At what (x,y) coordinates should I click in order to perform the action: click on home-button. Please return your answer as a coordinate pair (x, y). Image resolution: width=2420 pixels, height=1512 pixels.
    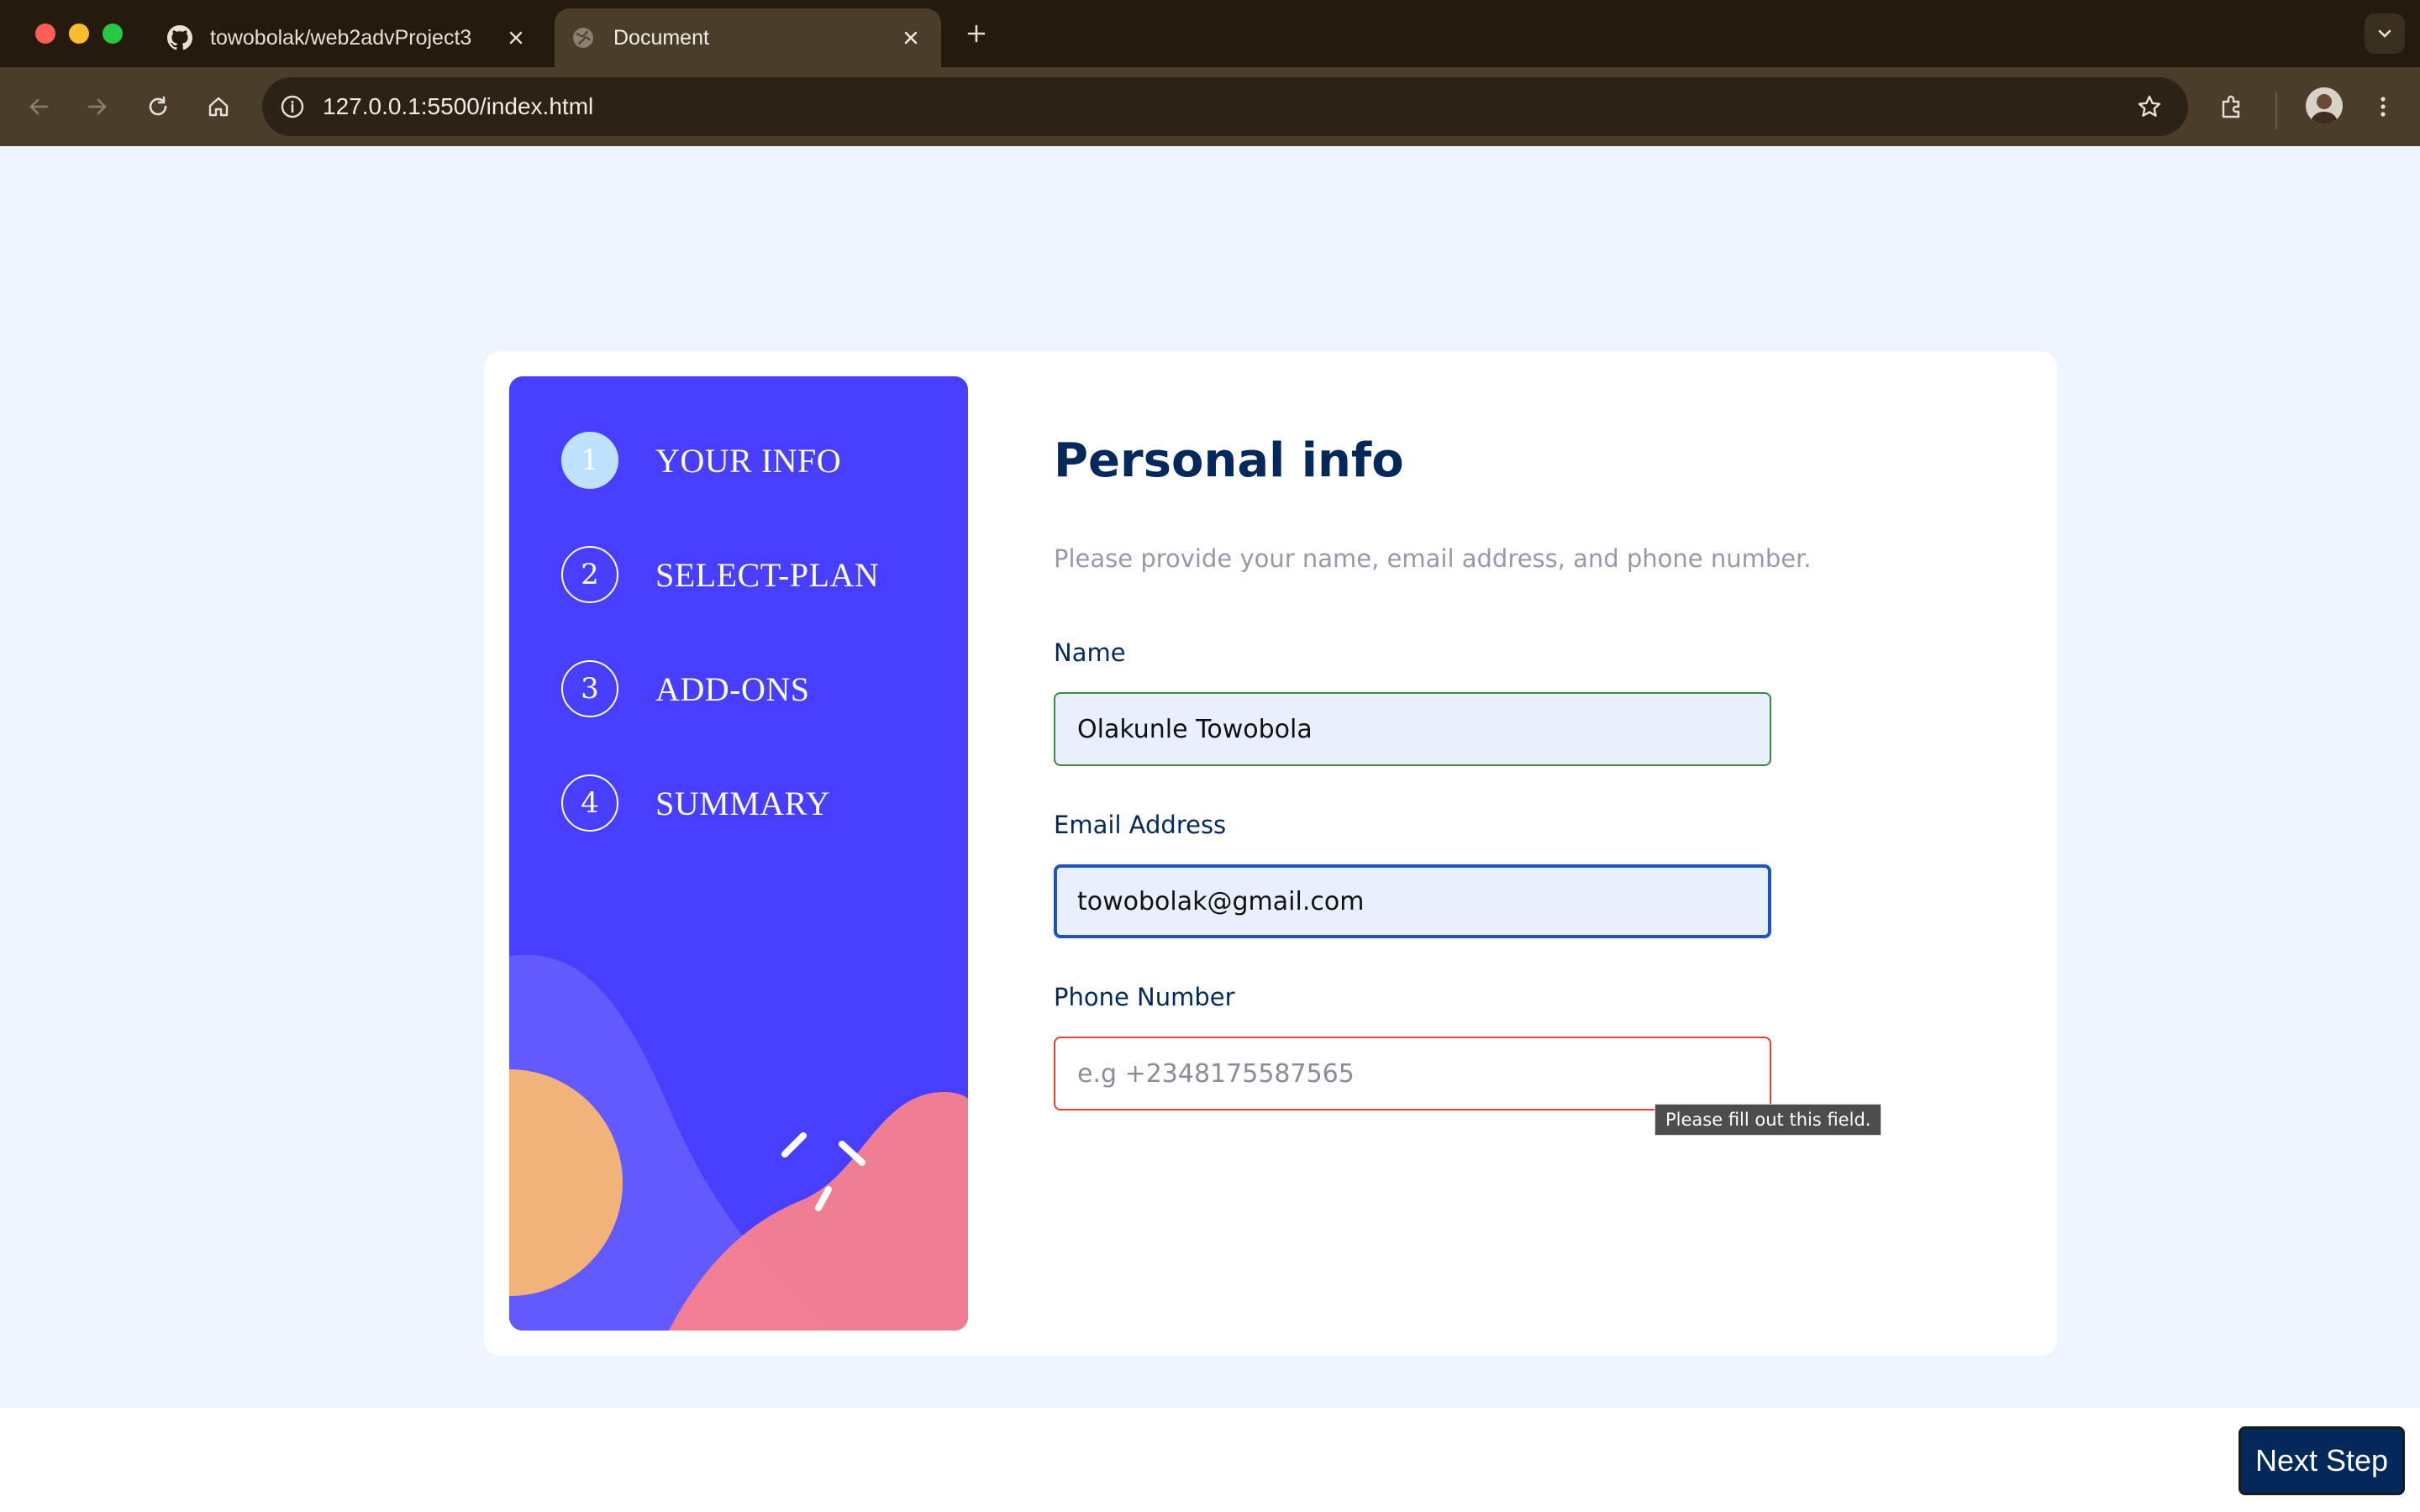
    Looking at the image, I should click on (218, 107).